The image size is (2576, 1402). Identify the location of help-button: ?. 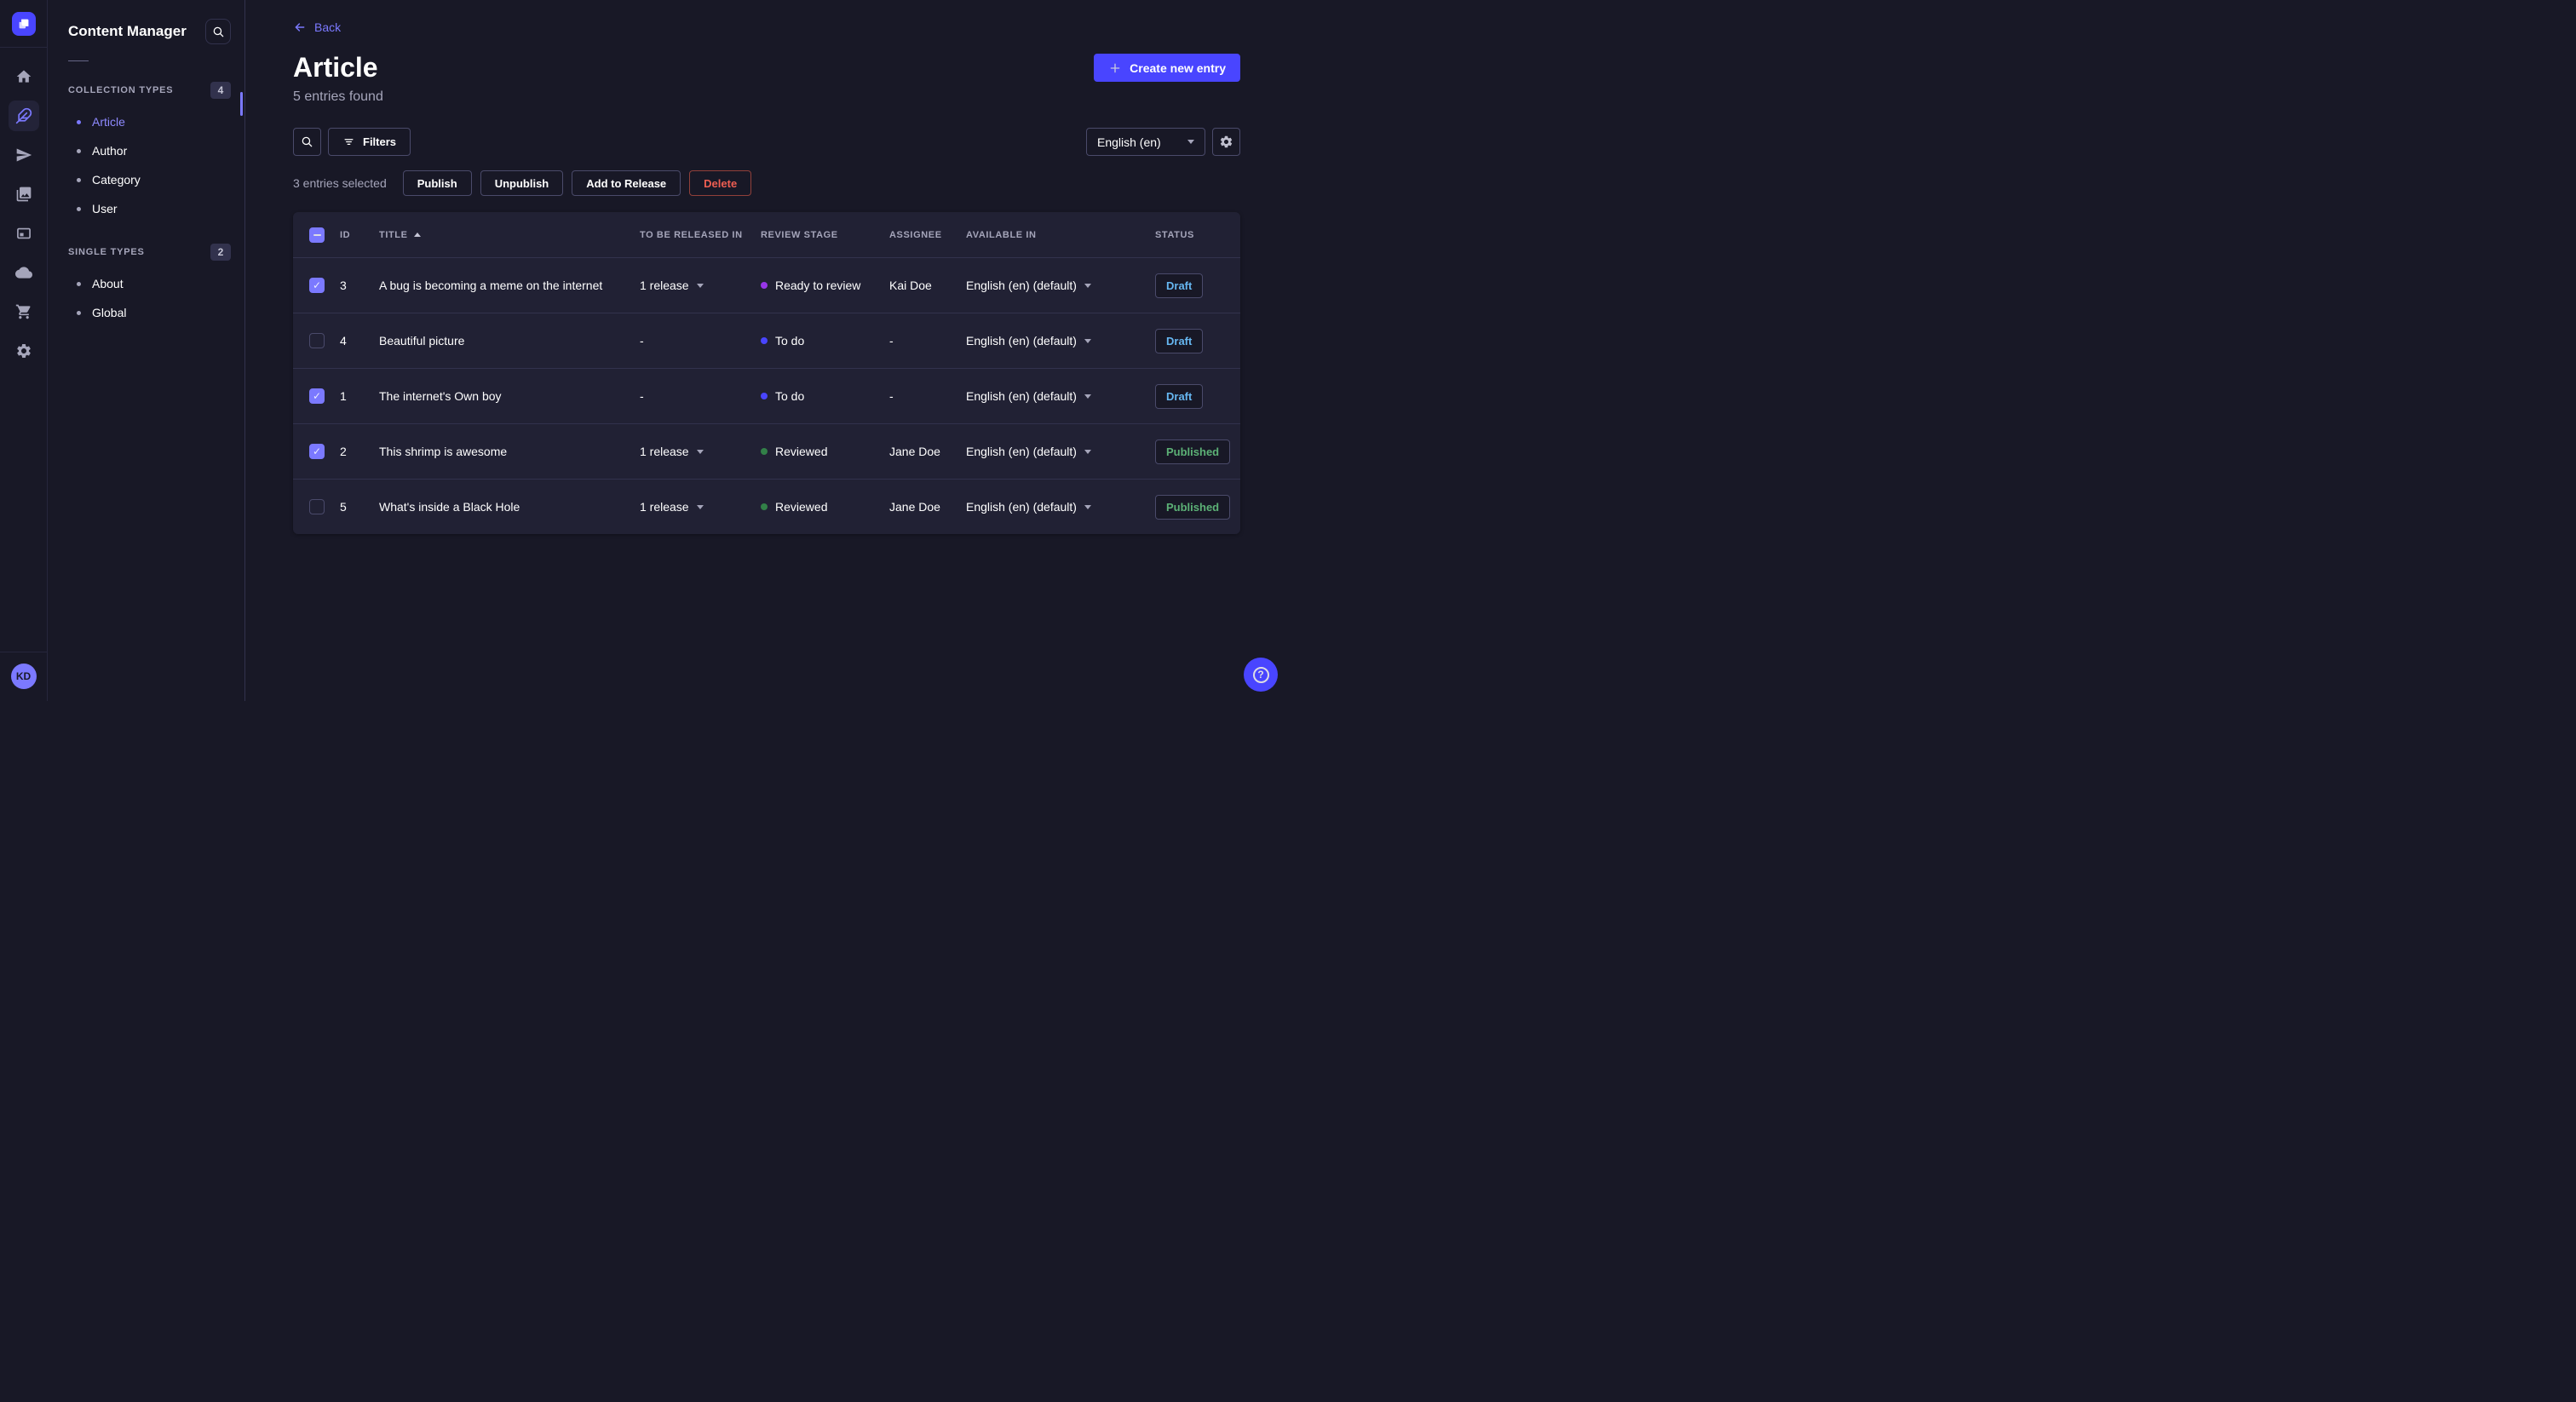
(1261, 675).